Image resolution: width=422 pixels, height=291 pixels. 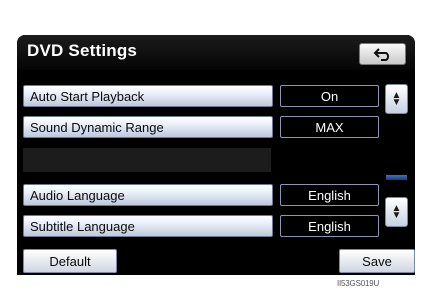 I want to click on scroll-down-icon: ▲ ▼, so click(x=396, y=212).